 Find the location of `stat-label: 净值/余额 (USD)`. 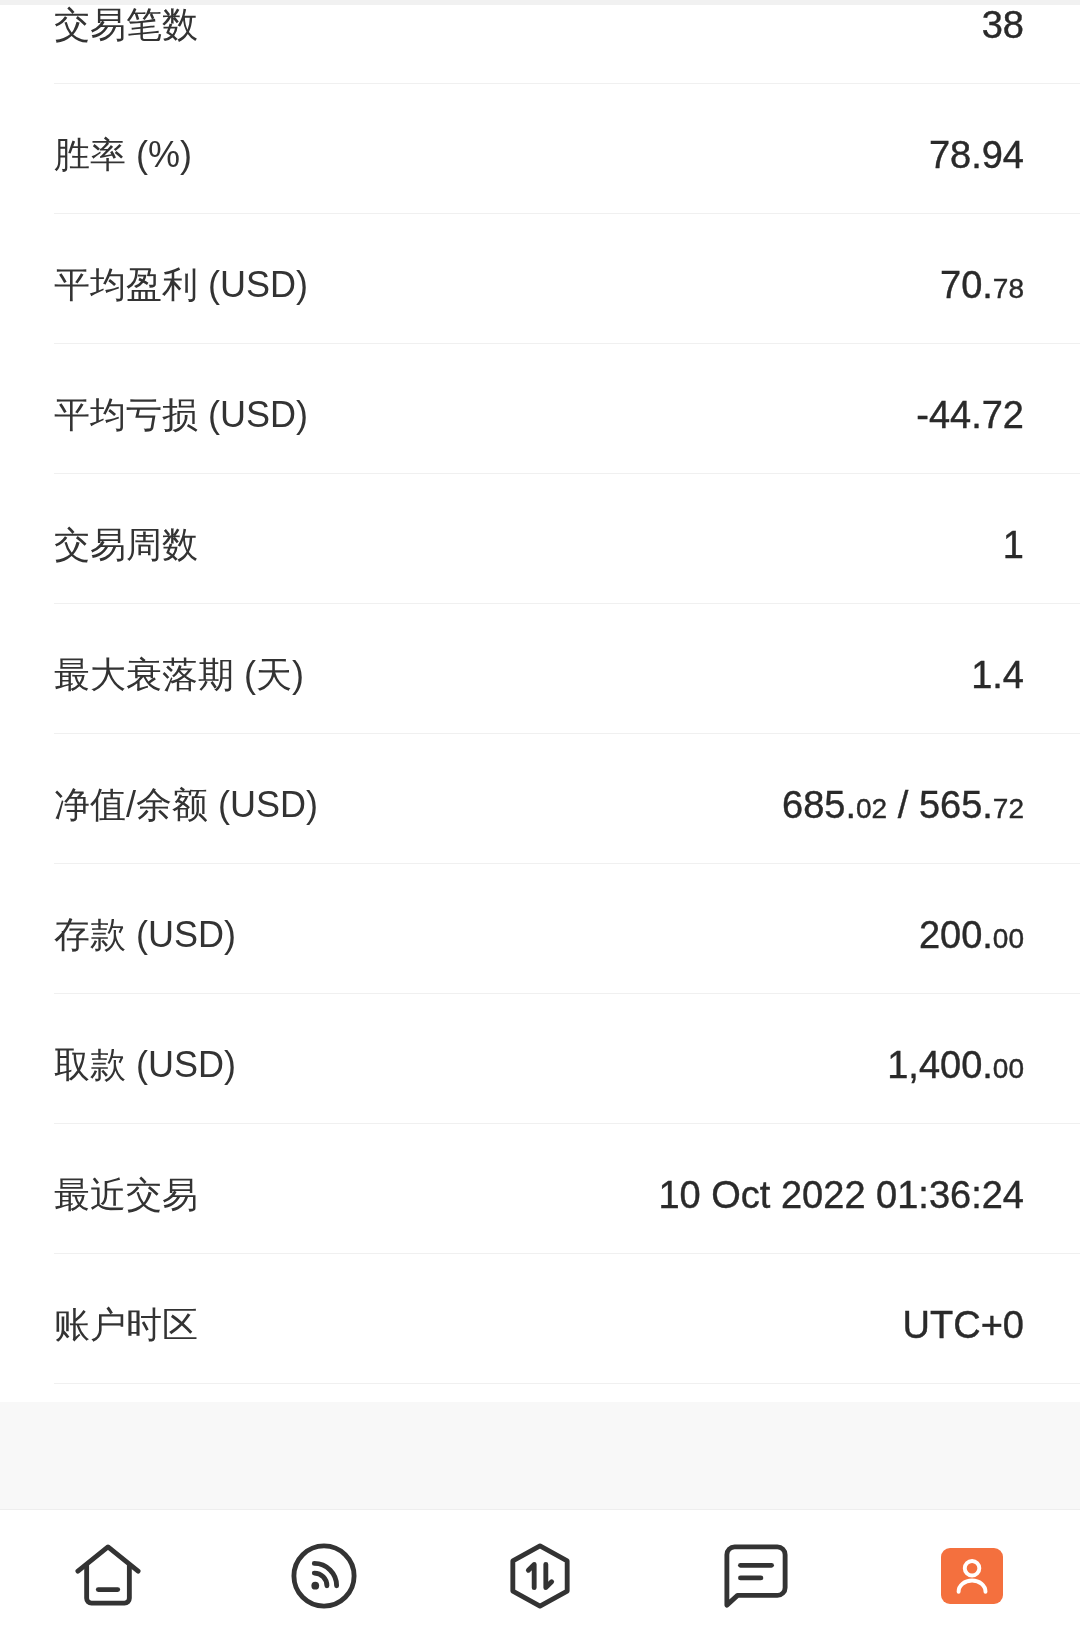

stat-label: 净值/余额 (USD) is located at coordinates (186, 804).